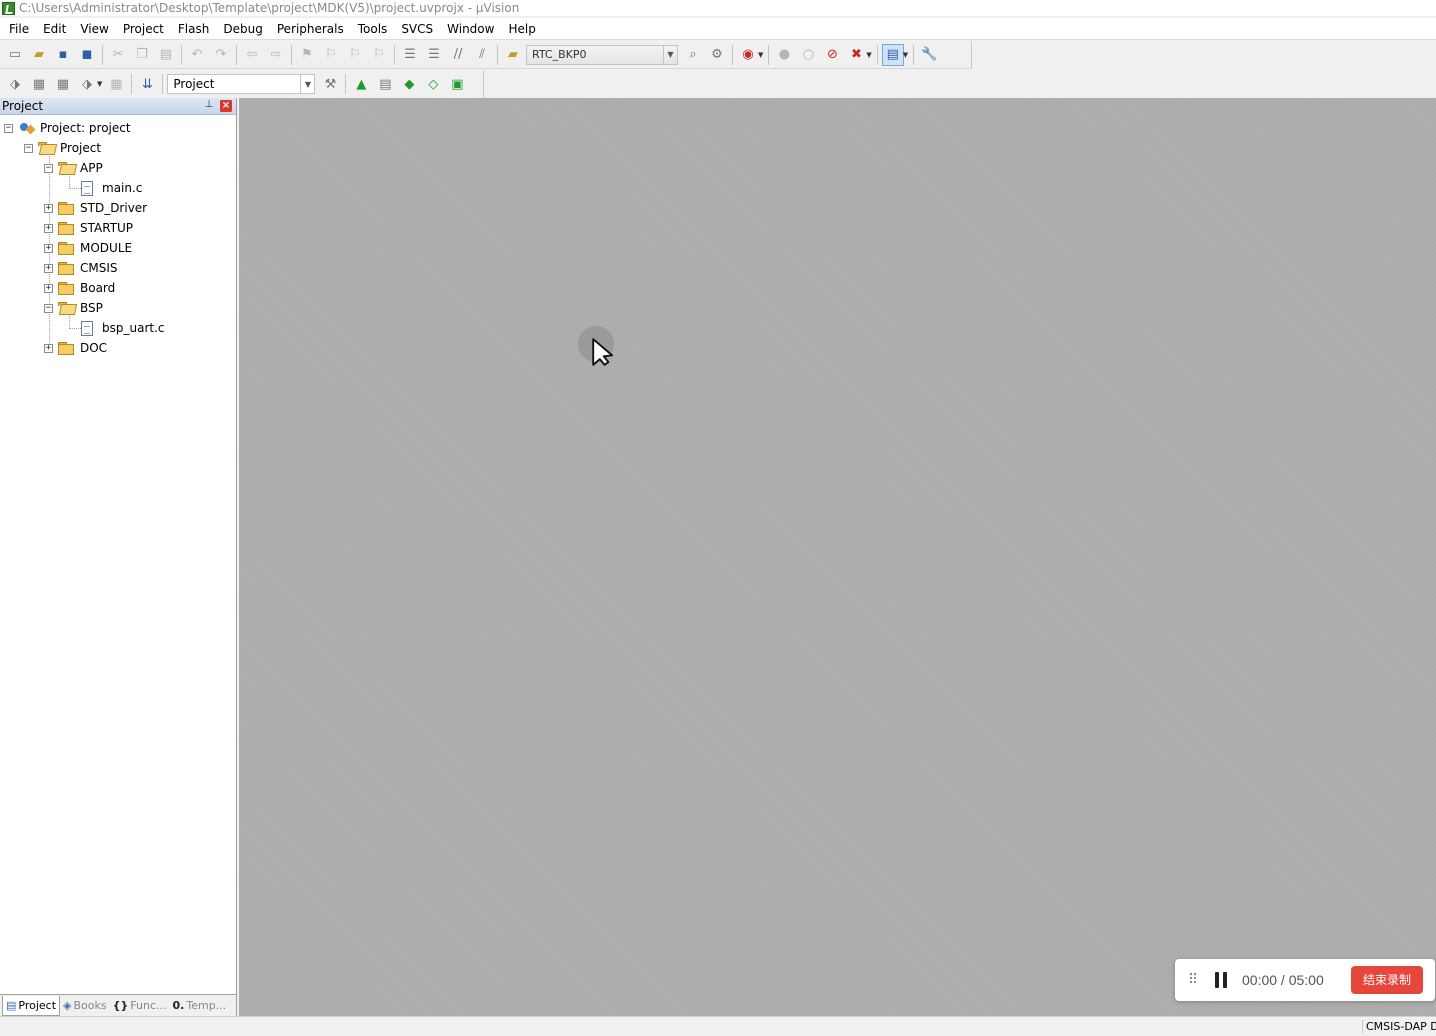 Image resolution: width=1436 pixels, height=1036 pixels. Describe the element at coordinates (470, 29) in the screenshot. I see `menu-window: Window` at that location.